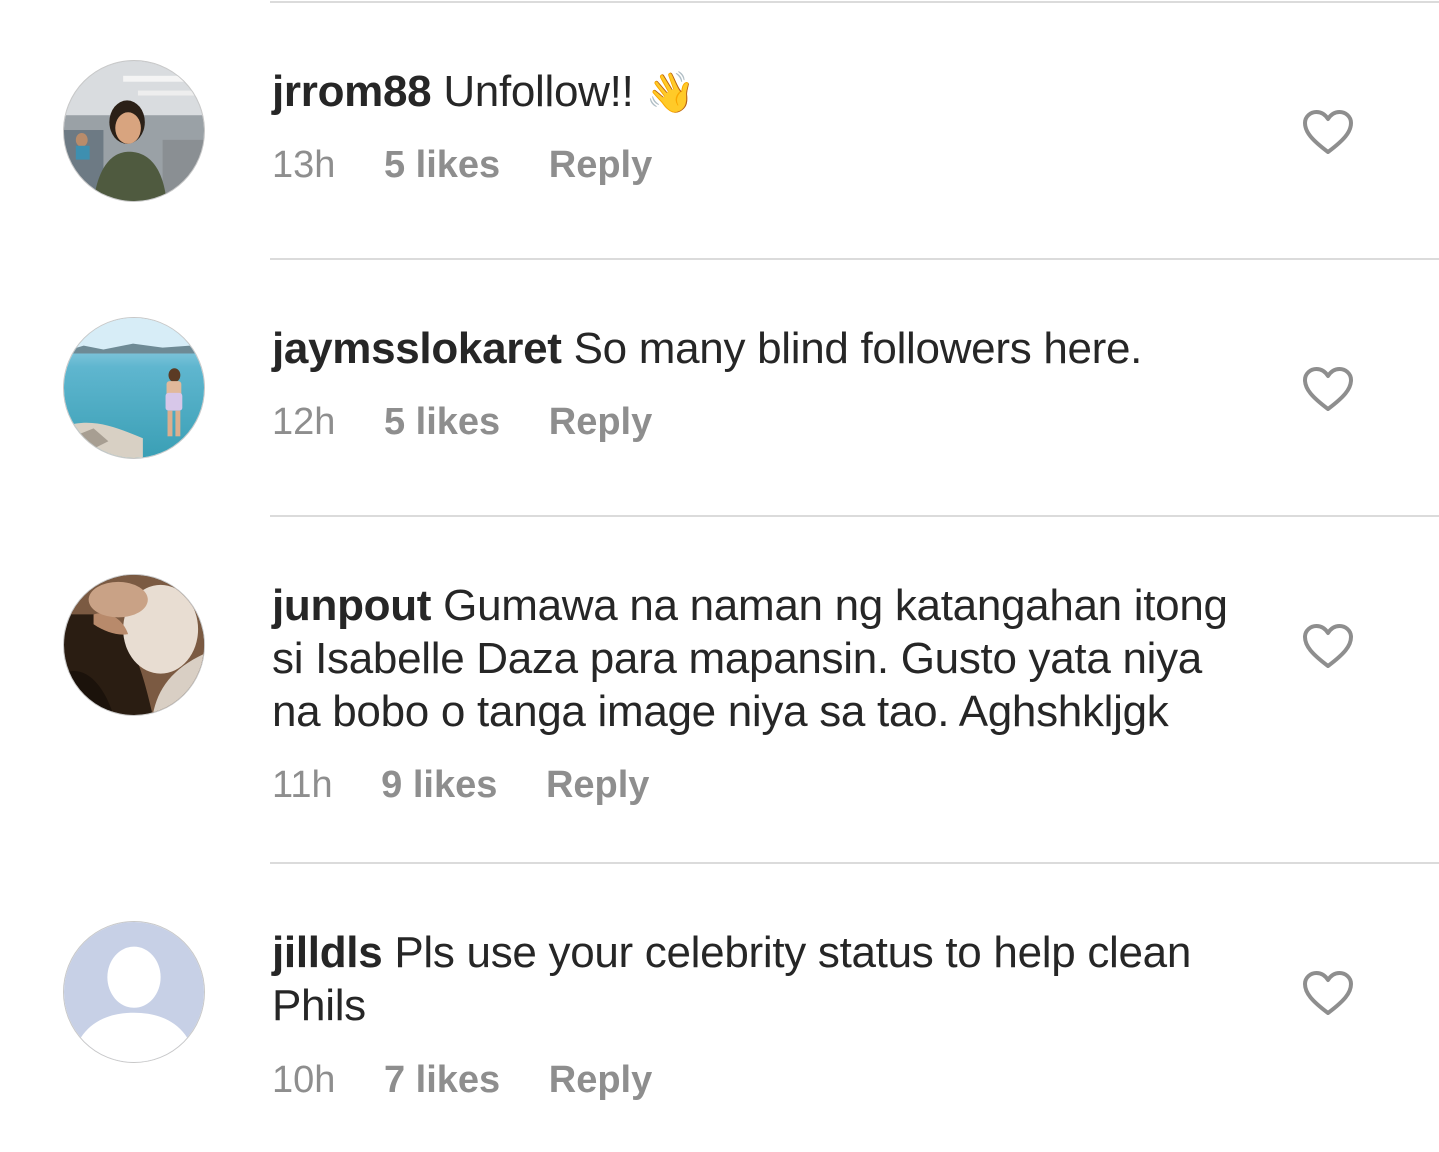 The width and height of the screenshot is (1439, 1152). I want to click on comment-time: 13h, so click(304, 165).